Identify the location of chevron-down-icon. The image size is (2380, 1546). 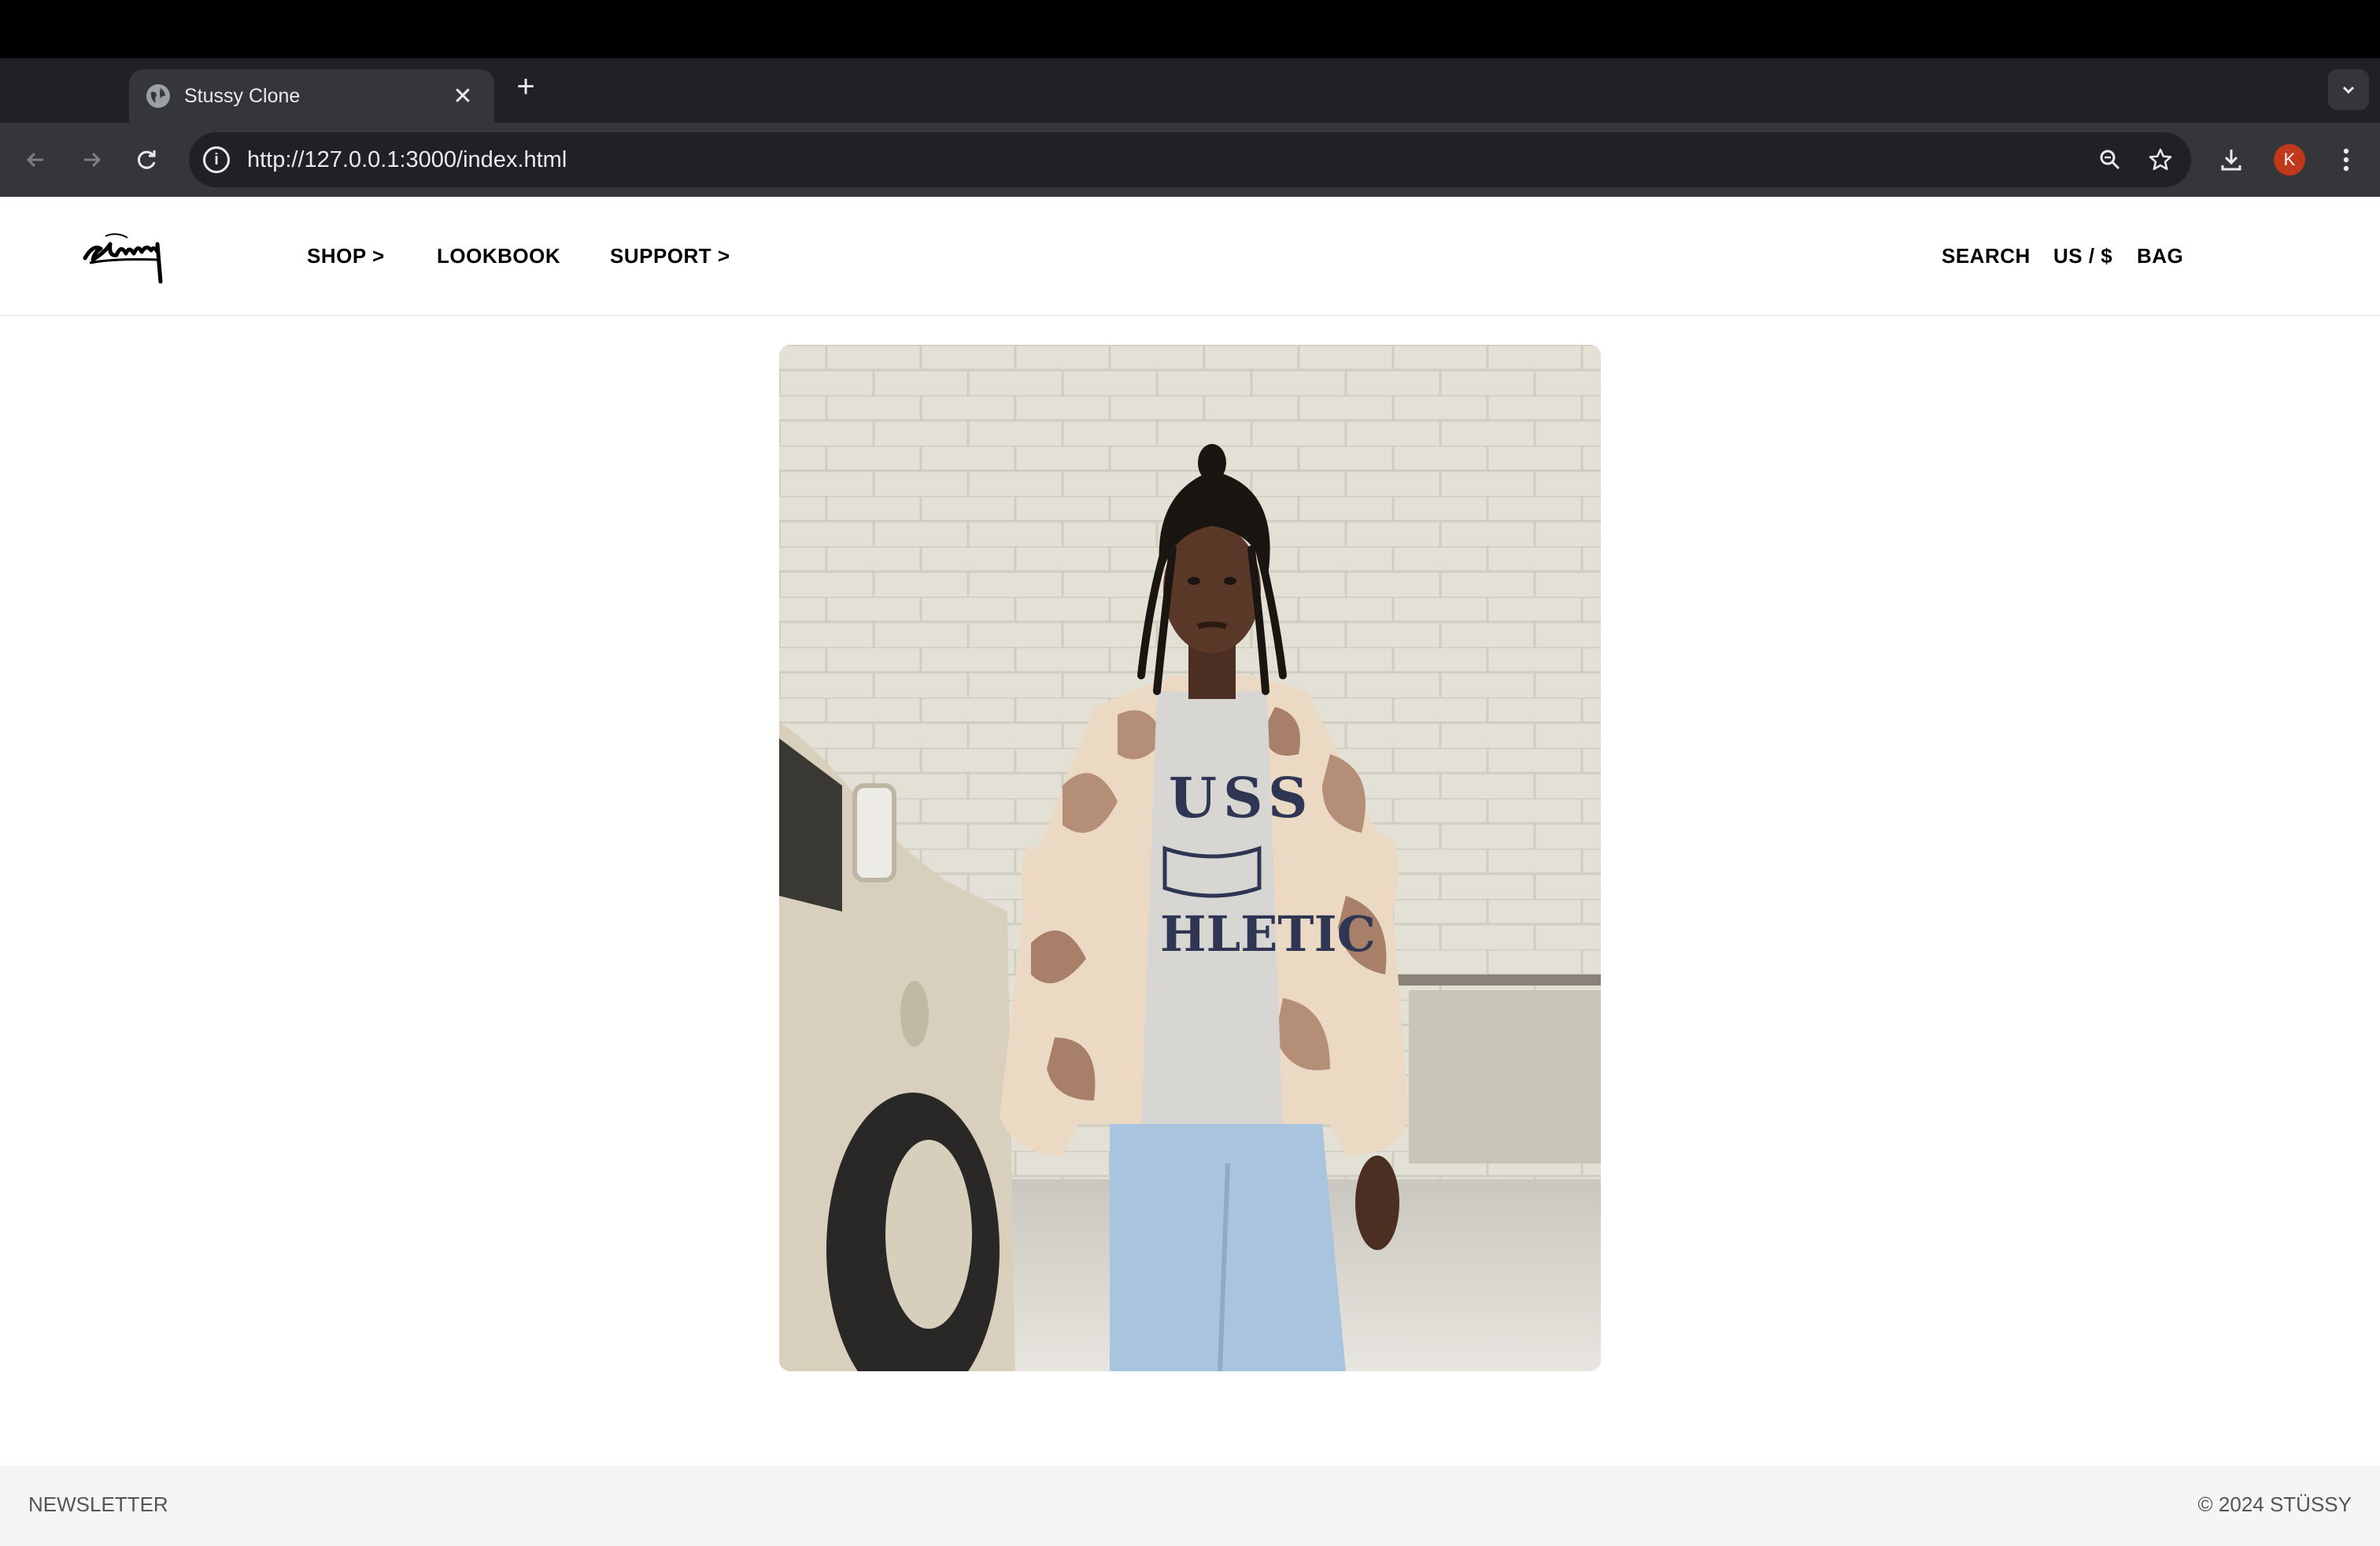
(2348, 90).